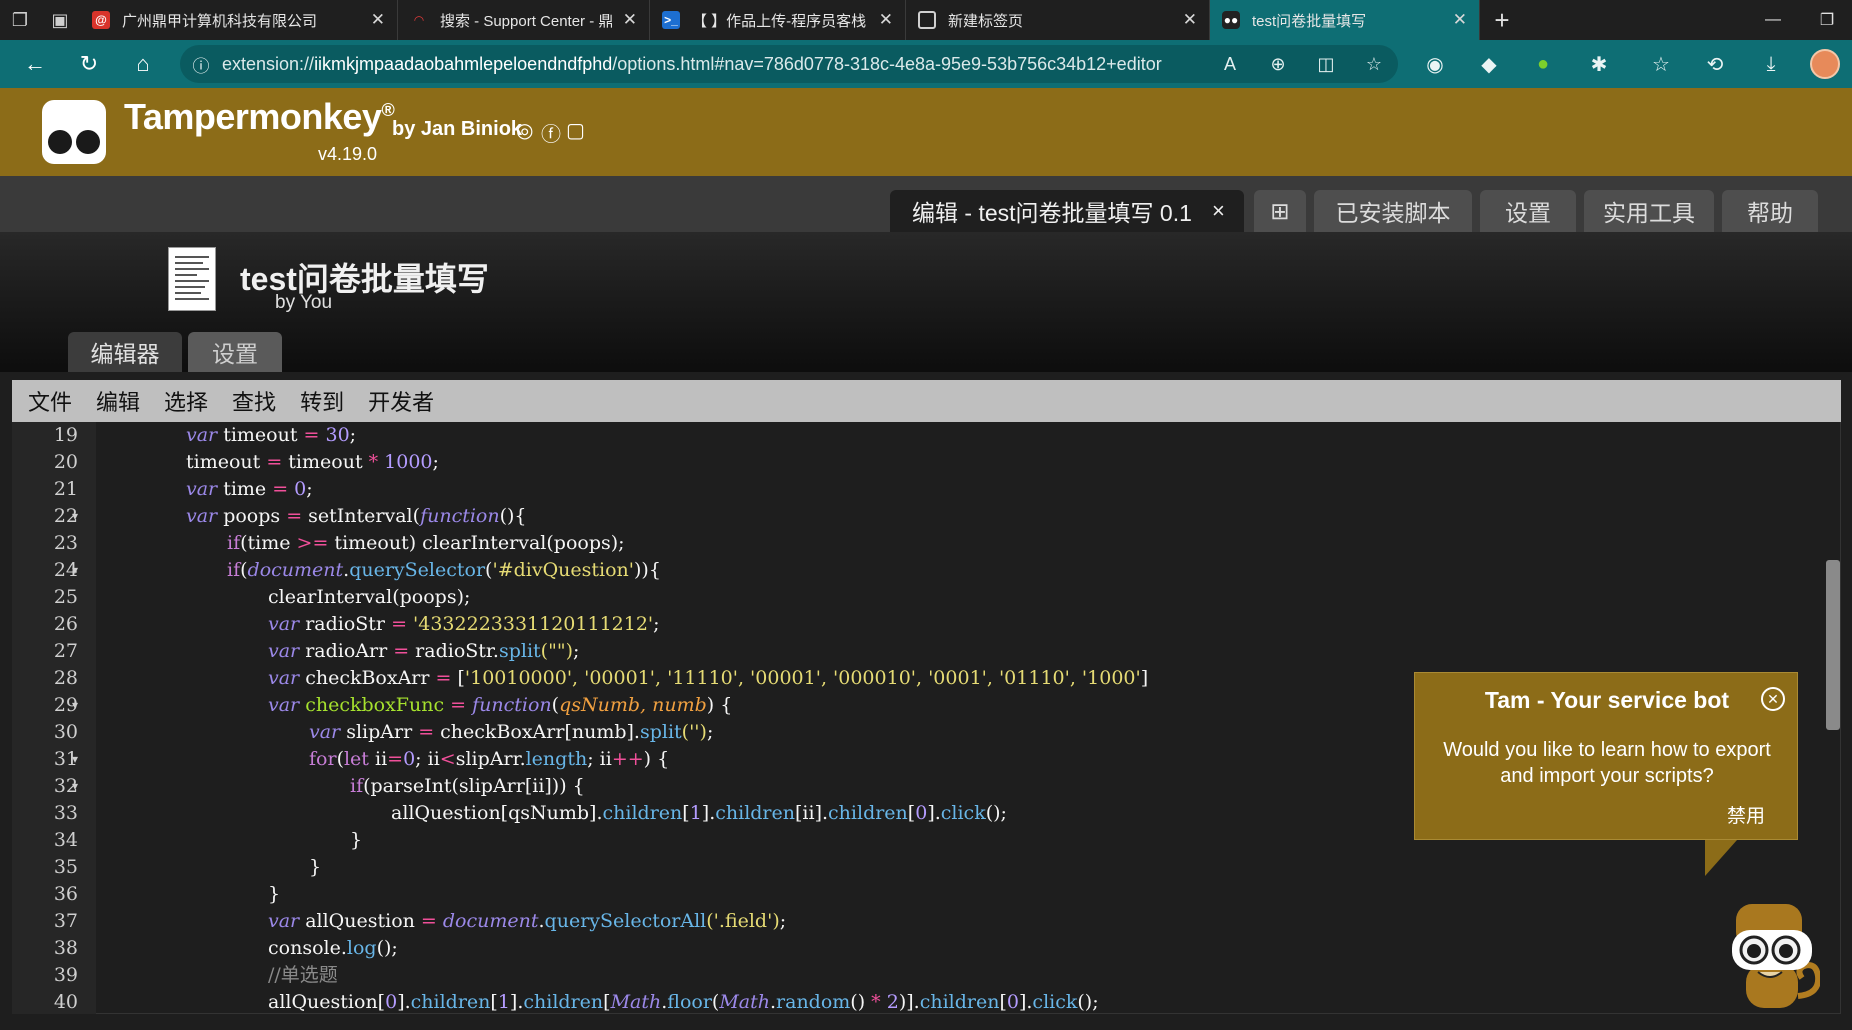 This screenshot has height=1030, width=1852. I want to click on editor-scrollbar, so click(1833, 645).